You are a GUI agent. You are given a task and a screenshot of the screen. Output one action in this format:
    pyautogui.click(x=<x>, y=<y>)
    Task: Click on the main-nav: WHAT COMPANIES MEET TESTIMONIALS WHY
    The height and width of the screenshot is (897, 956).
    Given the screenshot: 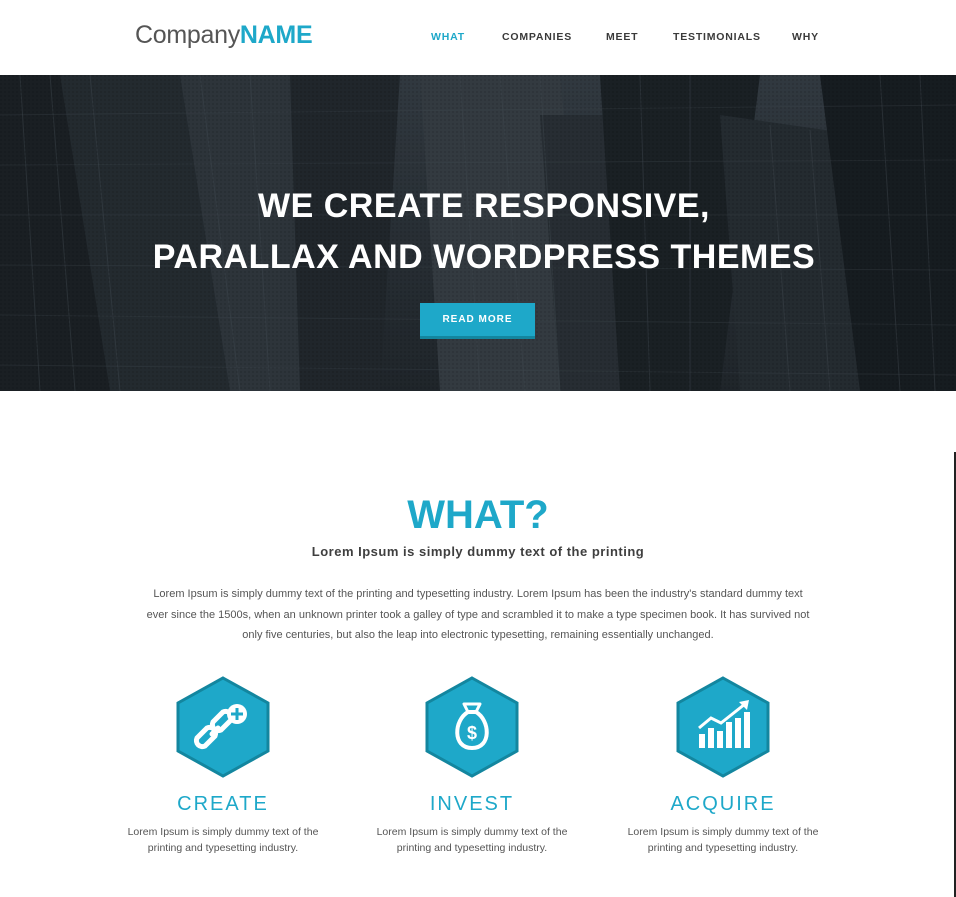 What is the action you would take?
    pyautogui.click(x=478, y=38)
    